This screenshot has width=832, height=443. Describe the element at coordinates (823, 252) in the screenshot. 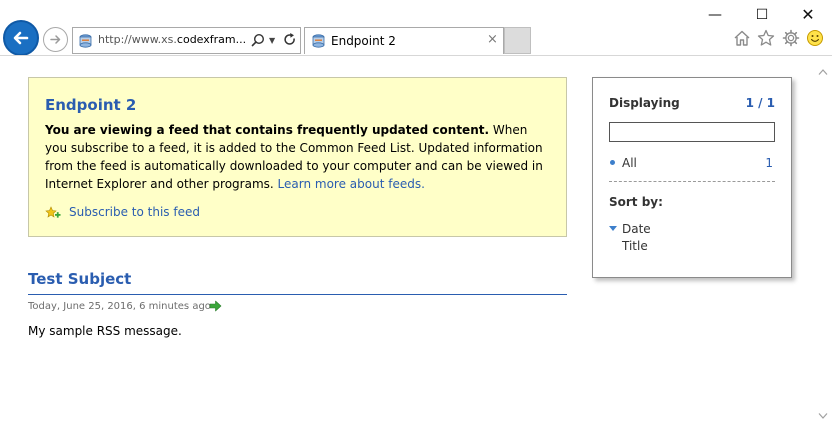

I see `vertical-scrollbar` at that location.